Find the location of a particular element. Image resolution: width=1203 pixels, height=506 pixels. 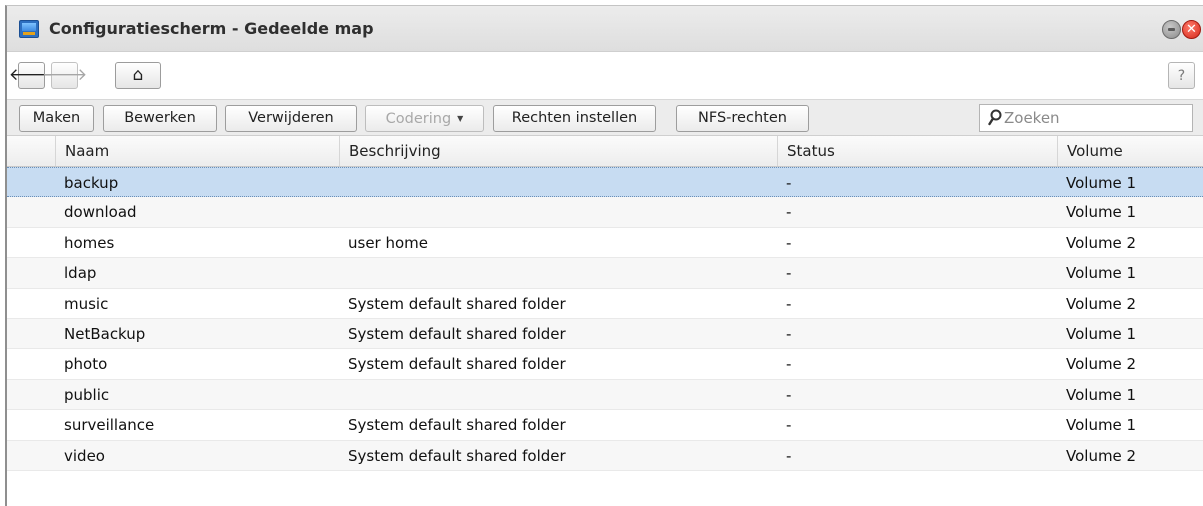

forward-arrow-icon: 🡒 is located at coordinates (64, 75).